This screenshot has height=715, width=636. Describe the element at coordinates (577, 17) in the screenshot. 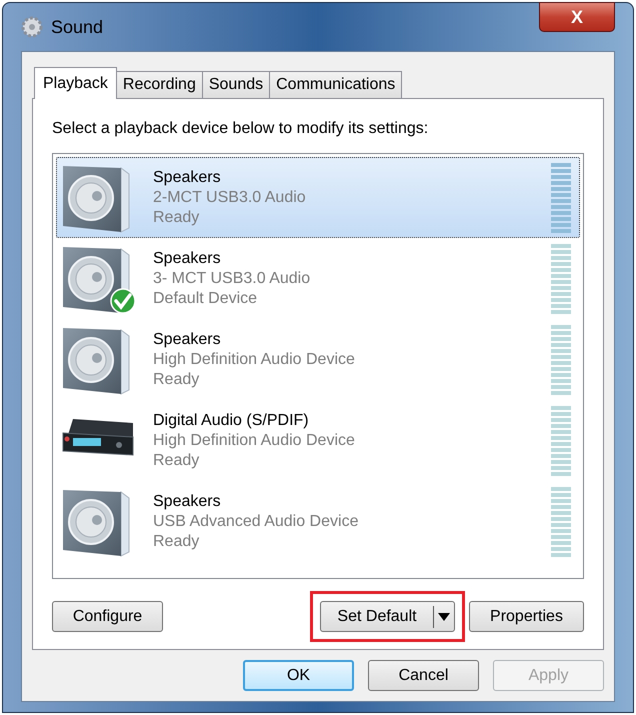

I see `close-button: X` at that location.